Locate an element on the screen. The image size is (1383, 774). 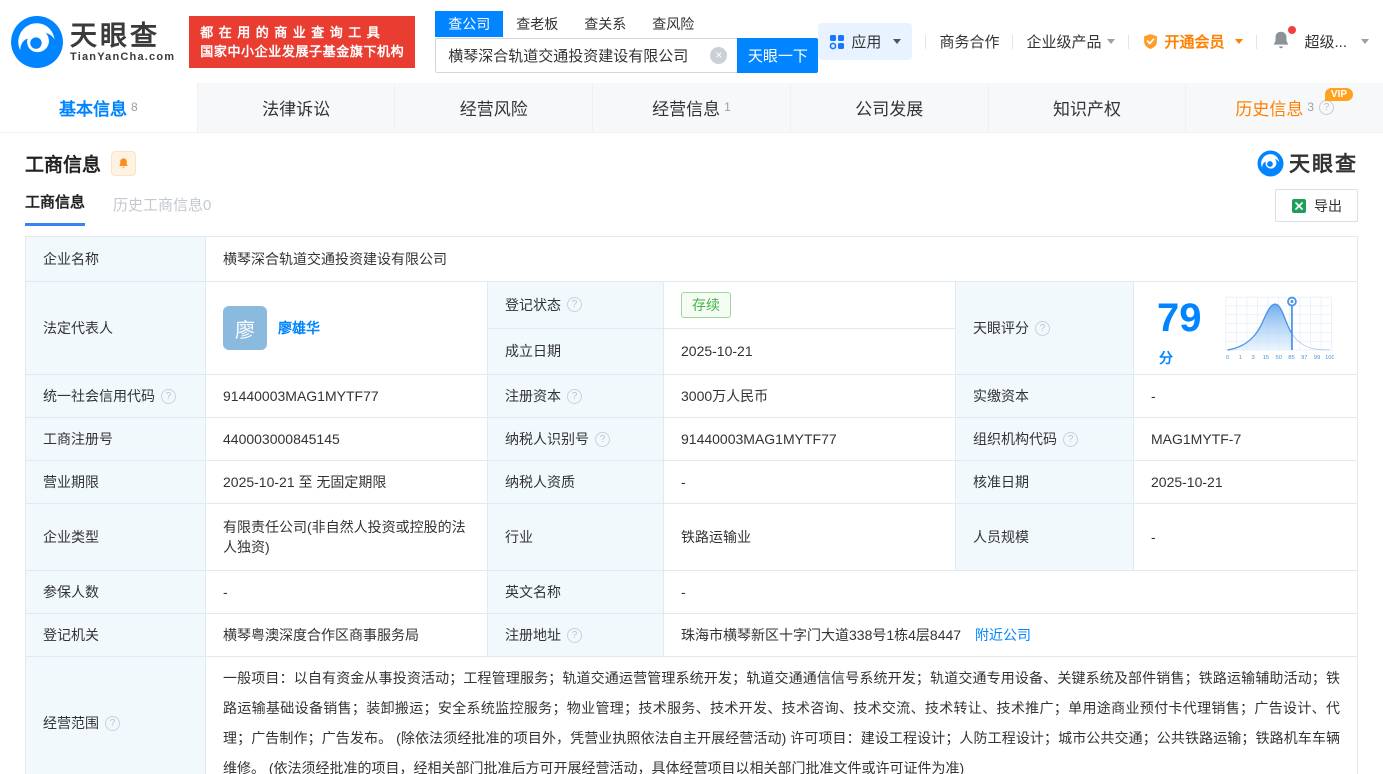
svg-text: 1 is located at coordinates (1239, 358).